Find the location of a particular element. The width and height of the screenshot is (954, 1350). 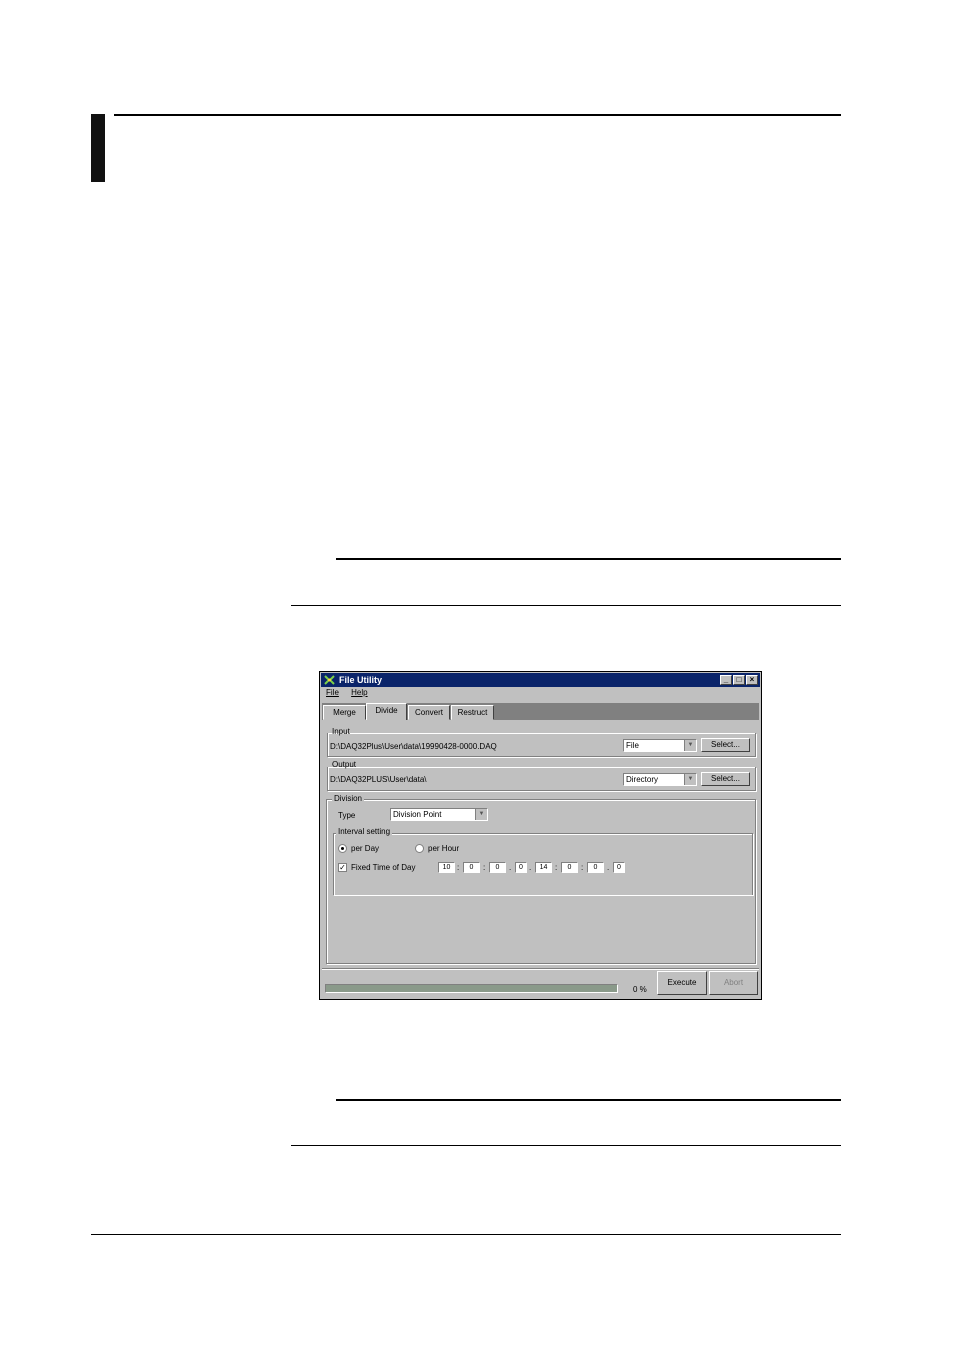

input-type-select: File ▼ is located at coordinates (660, 745).